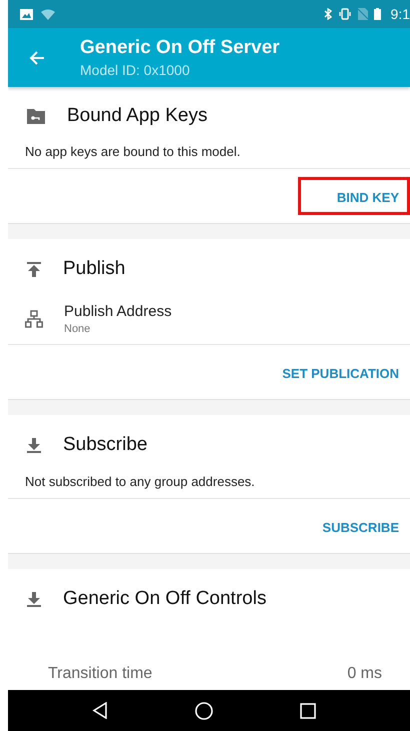 This screenshot has height=731, width=410. What do you see at coordinates (94, 269) in the screenshot?
I see `section-title: Publish` at bounding box center [94, 269].